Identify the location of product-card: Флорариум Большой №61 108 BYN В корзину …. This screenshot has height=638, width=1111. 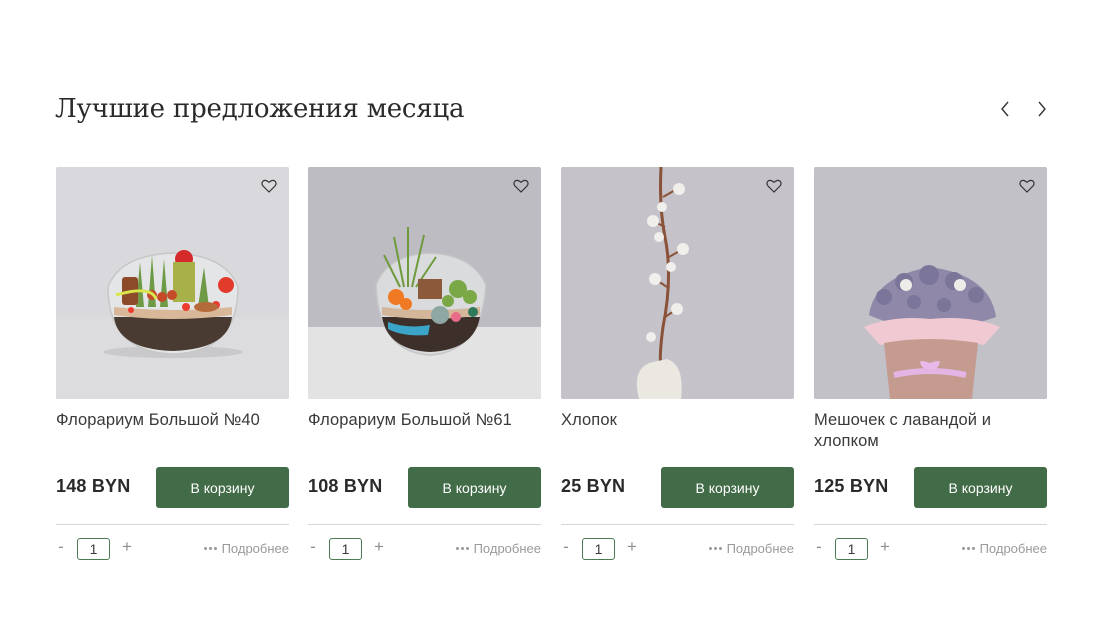
(424, 367).